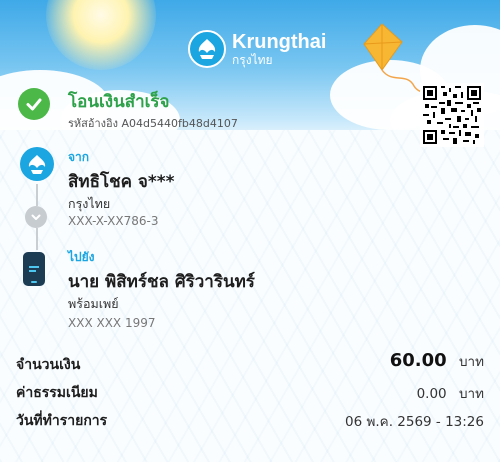  I want to click on recipient-name: นาย พิสิทร์ชล ศิริวารินทร์, so click(161, 282).